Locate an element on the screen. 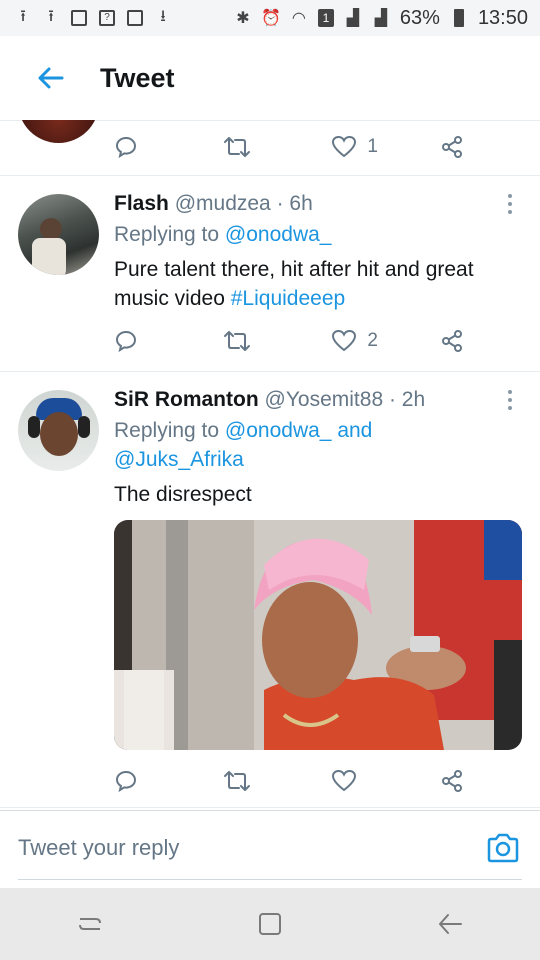  tweet-actions is located at coordinates (289, 781).